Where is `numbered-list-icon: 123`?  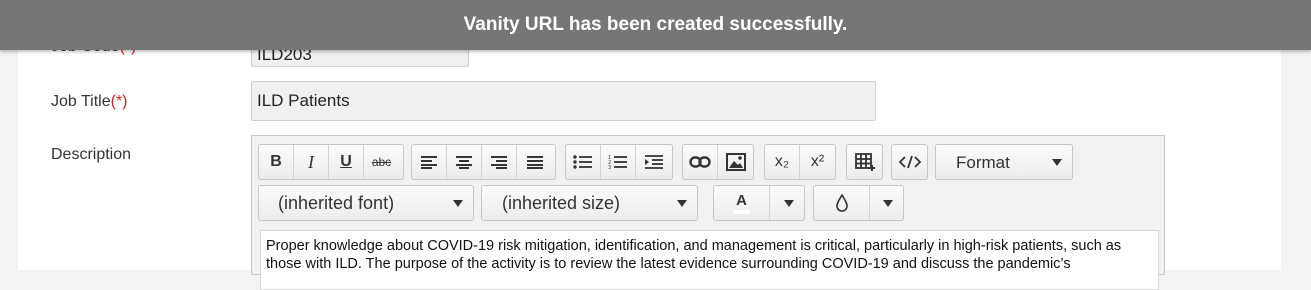
numbered-list-icon: 123 is located at coordinates (617, 162).